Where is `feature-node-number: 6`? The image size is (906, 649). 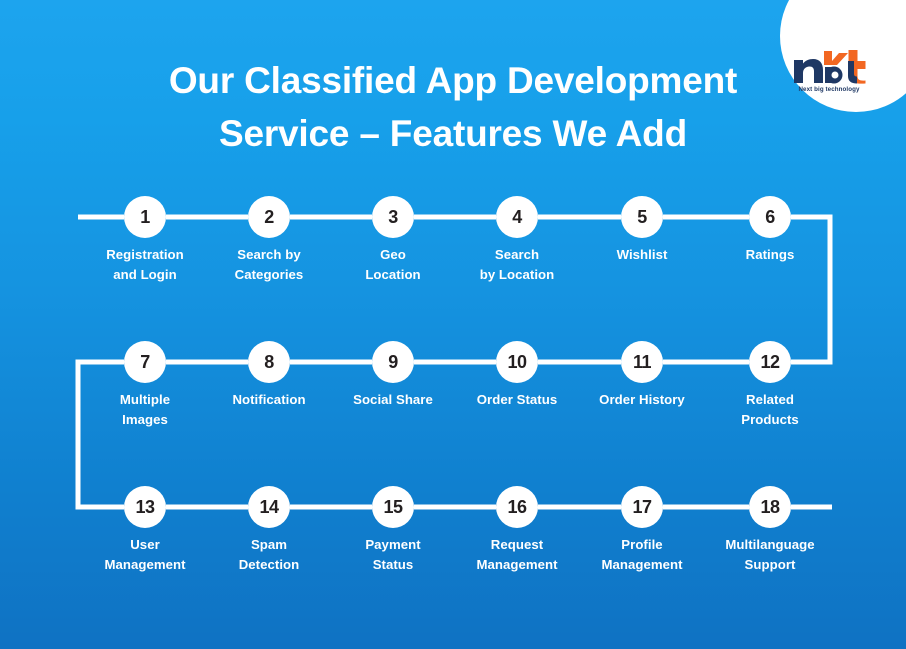
feature-node-number: 6 is located at coordinates (770, 217).